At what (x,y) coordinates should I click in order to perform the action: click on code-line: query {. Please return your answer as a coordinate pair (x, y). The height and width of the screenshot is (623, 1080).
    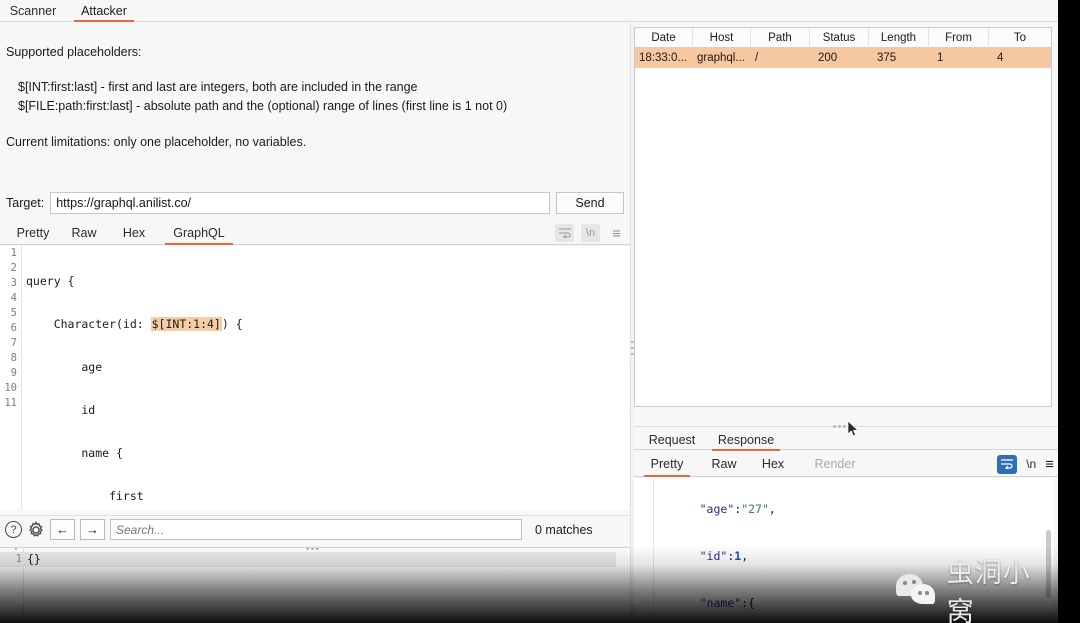
    Looking at the image, I should click on (50, 281).